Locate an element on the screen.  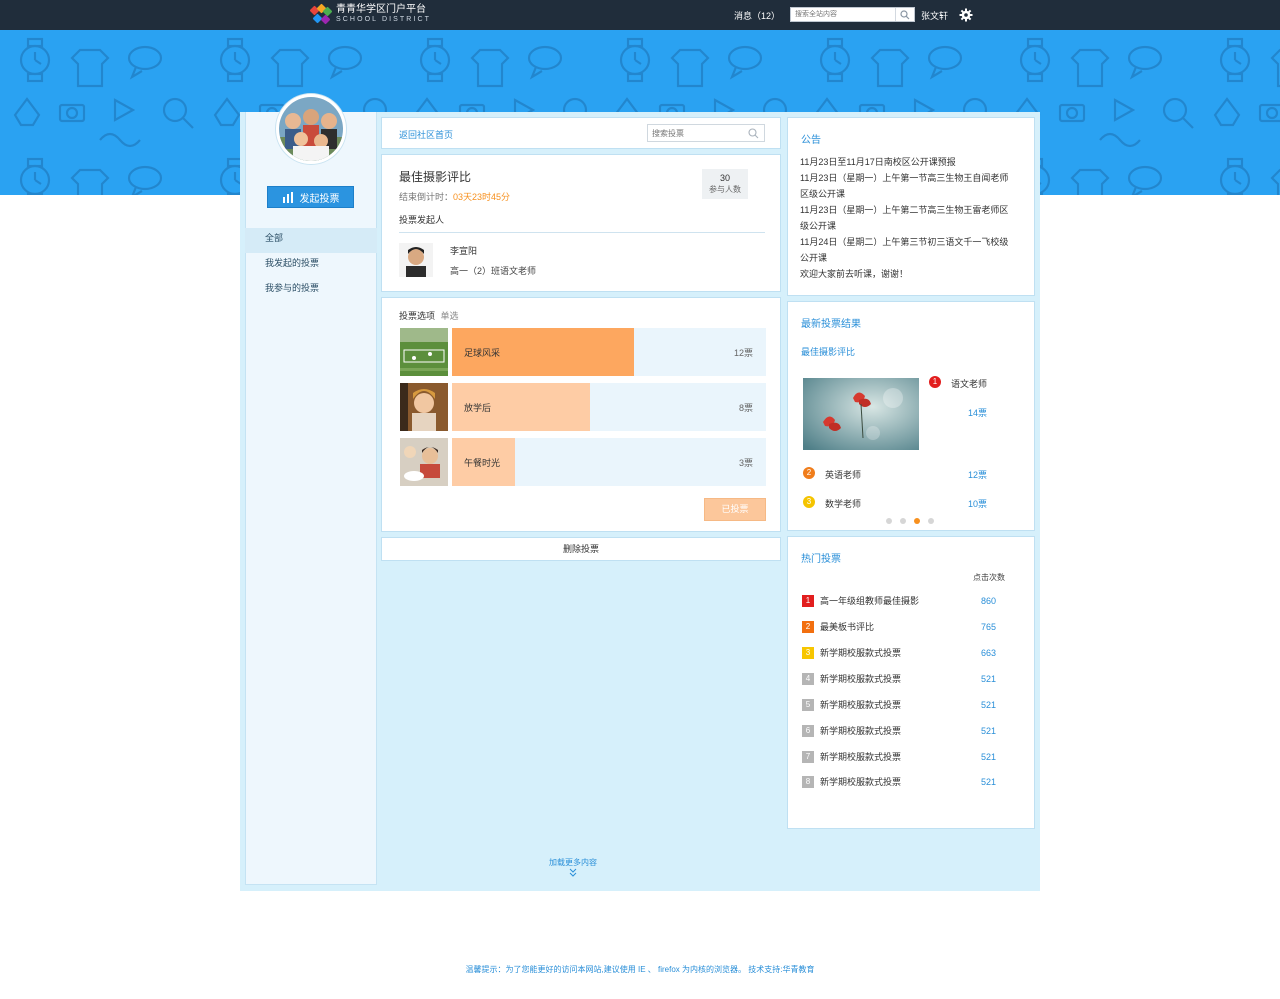
notice-line: 11月23日（星期一）上午第一节高三生物王自闻老师 is located at coordinates (914, 178).